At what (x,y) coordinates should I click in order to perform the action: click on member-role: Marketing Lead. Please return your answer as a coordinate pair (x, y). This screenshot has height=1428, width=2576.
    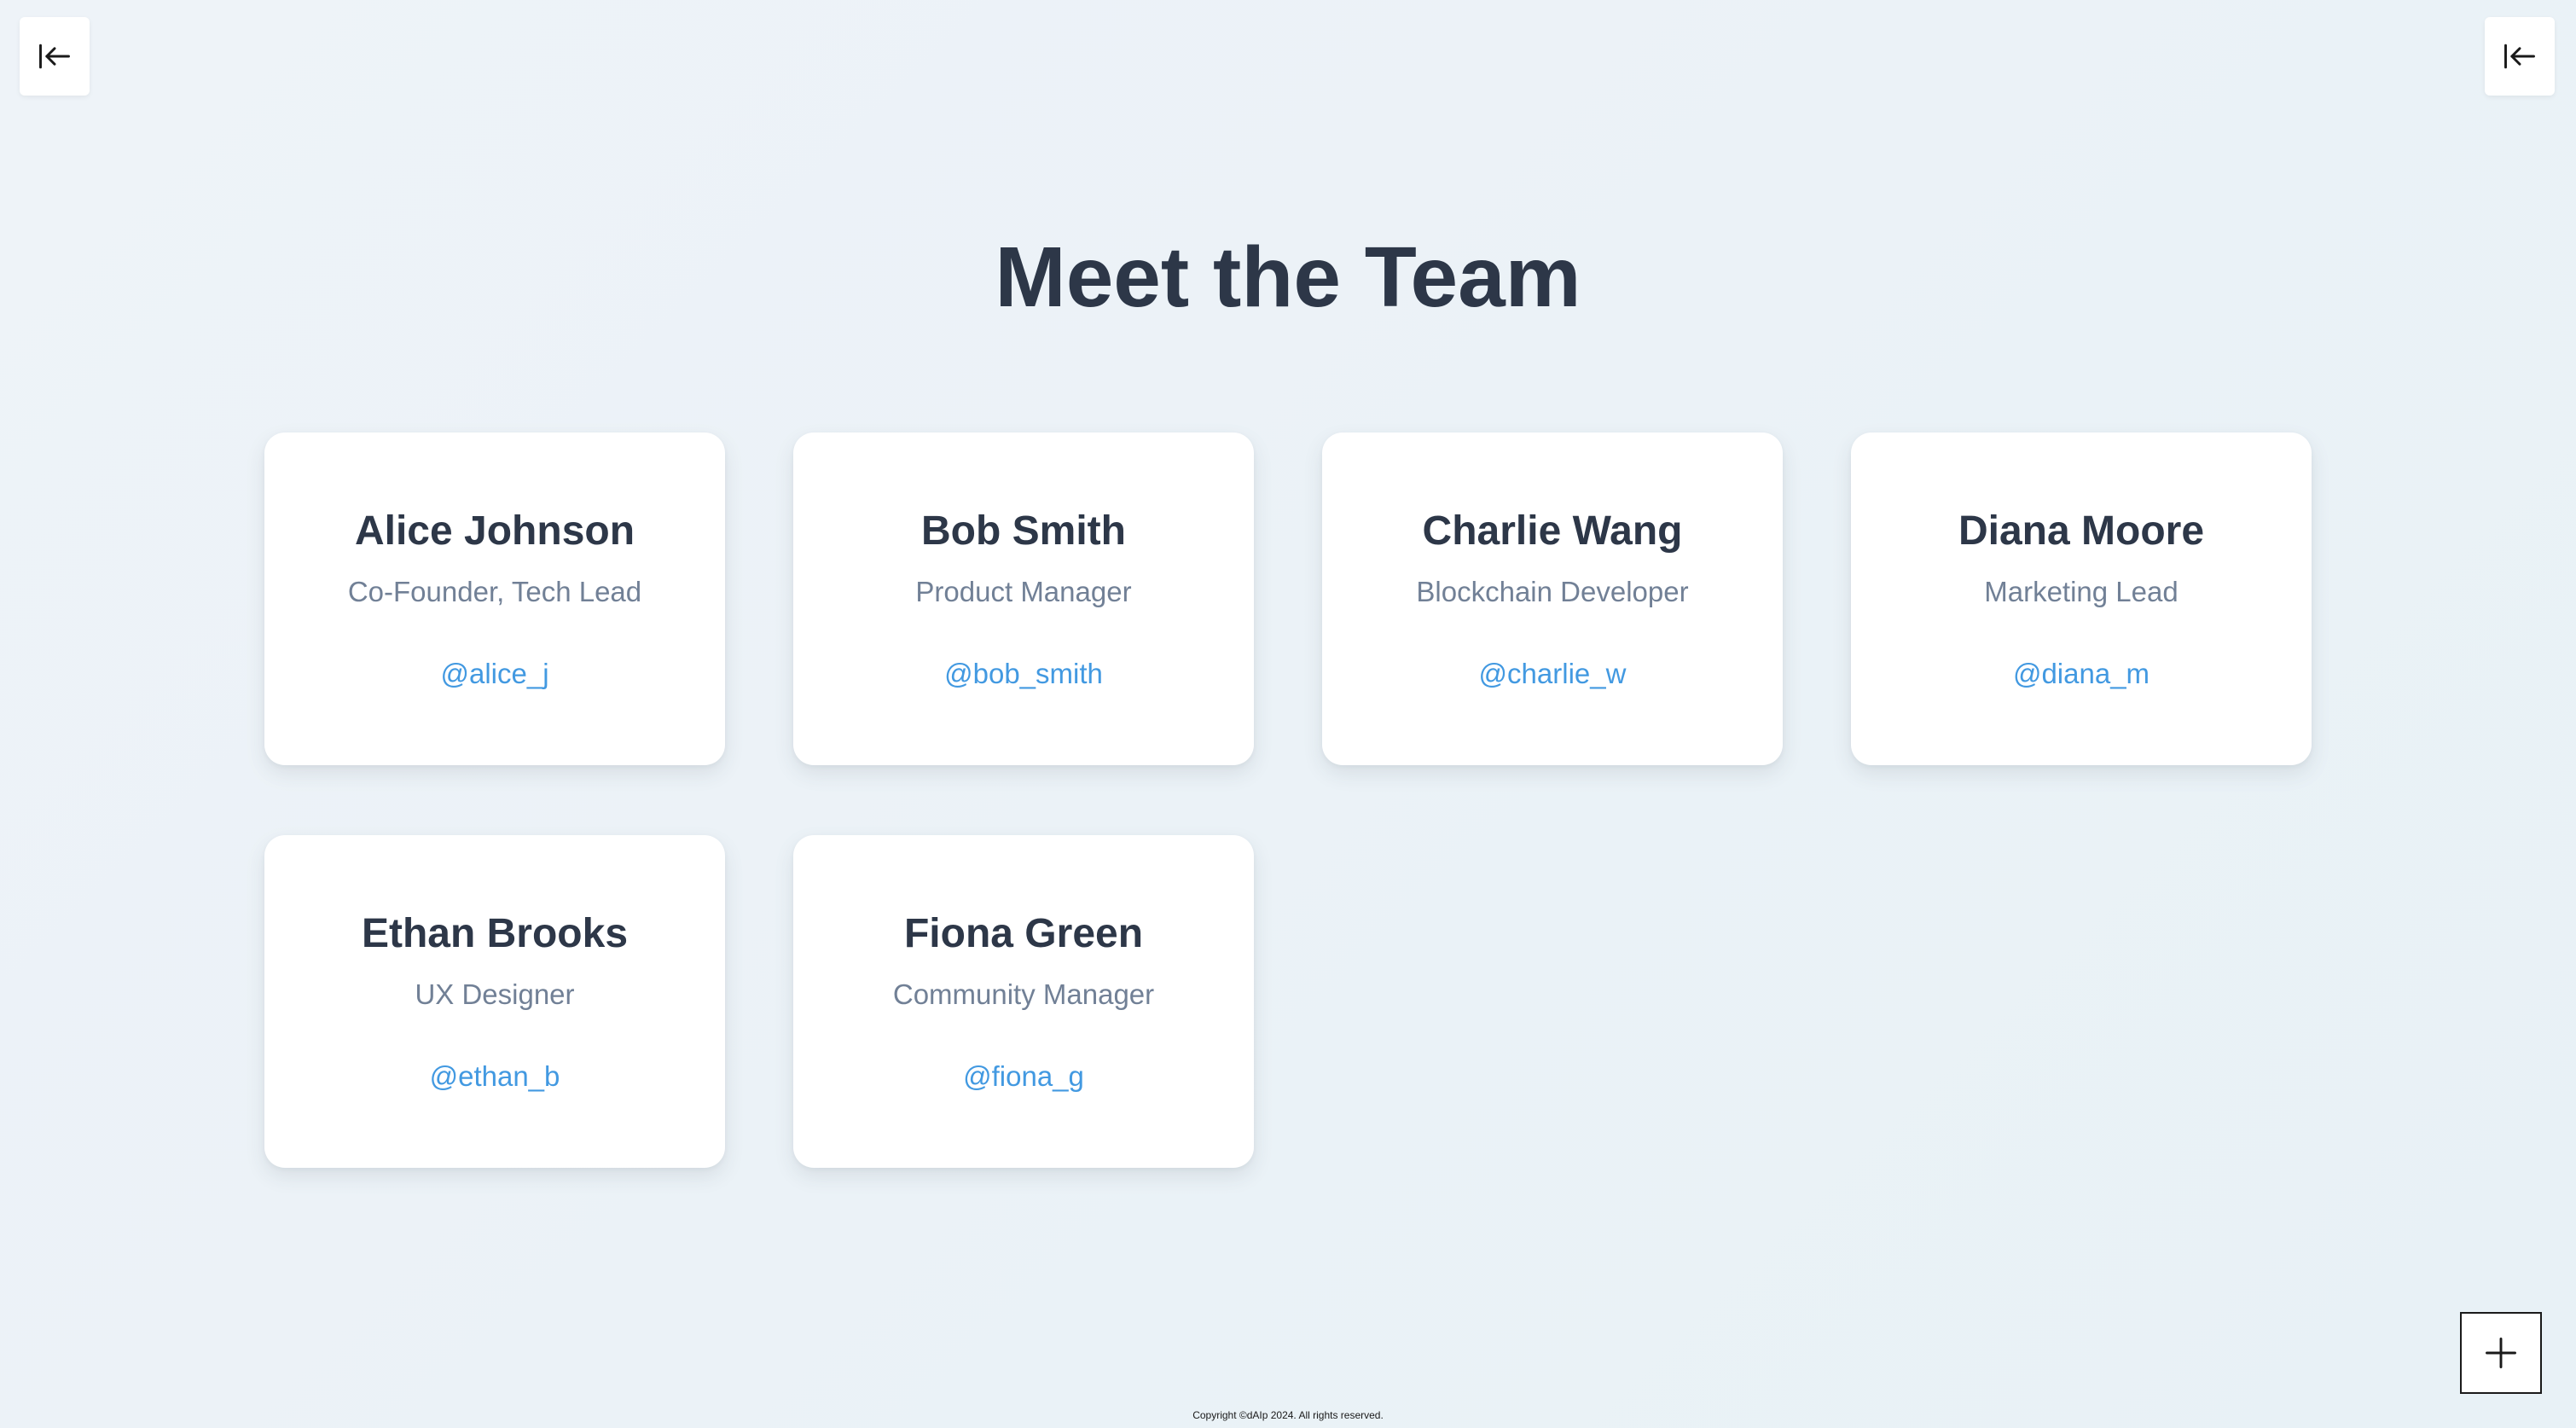
    Looking at the image, I should click on (2081, 591).